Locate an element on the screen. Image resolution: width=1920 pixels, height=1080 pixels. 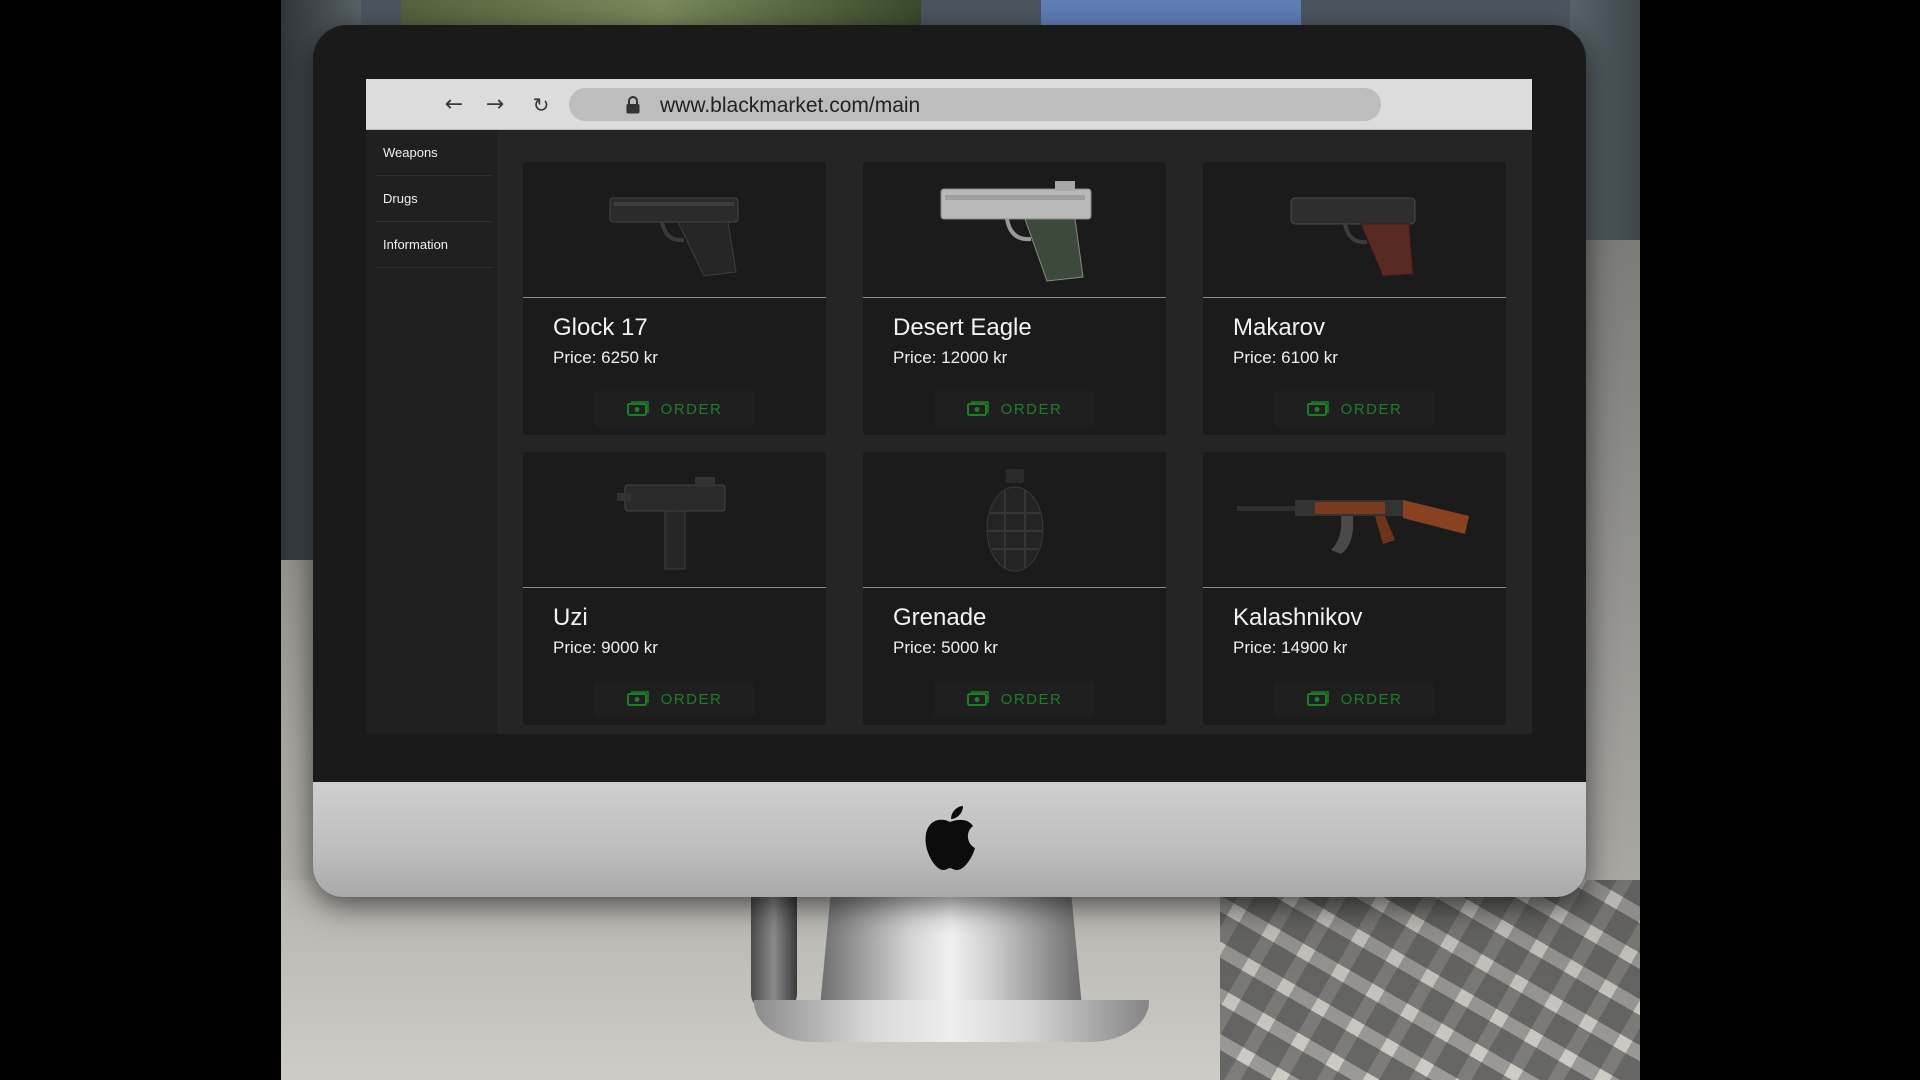
background-sky is located at coordinates (1171, 13).